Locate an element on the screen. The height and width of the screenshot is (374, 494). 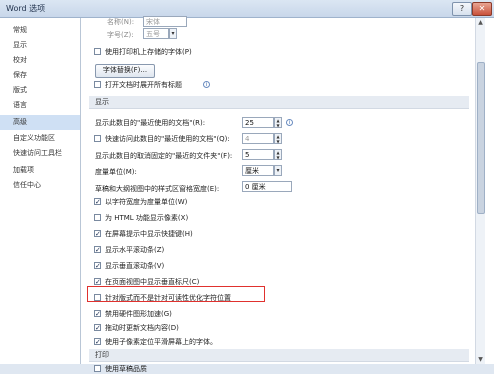
style-area-width-input: 0 厘米 is located at coordinates (267, 186).